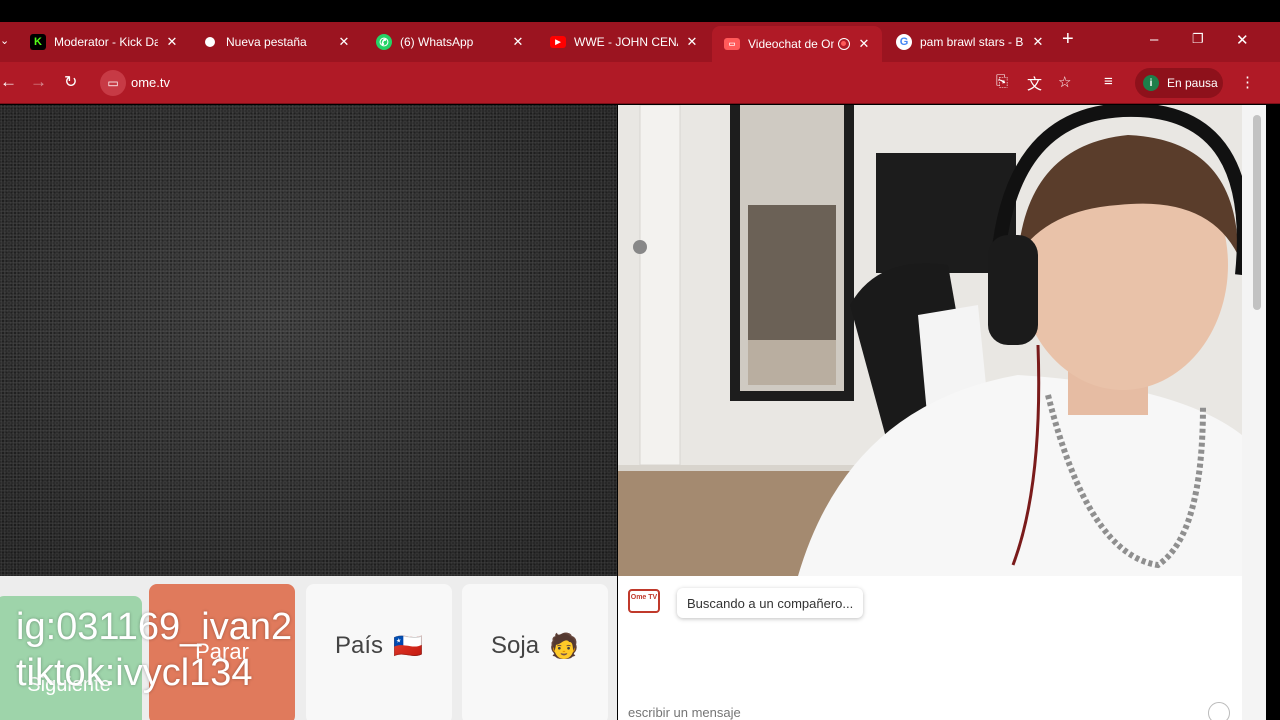 This screenshot has width=1280, height=720. I want to click on whatsapp-icon: ✆, so click(384, 42).